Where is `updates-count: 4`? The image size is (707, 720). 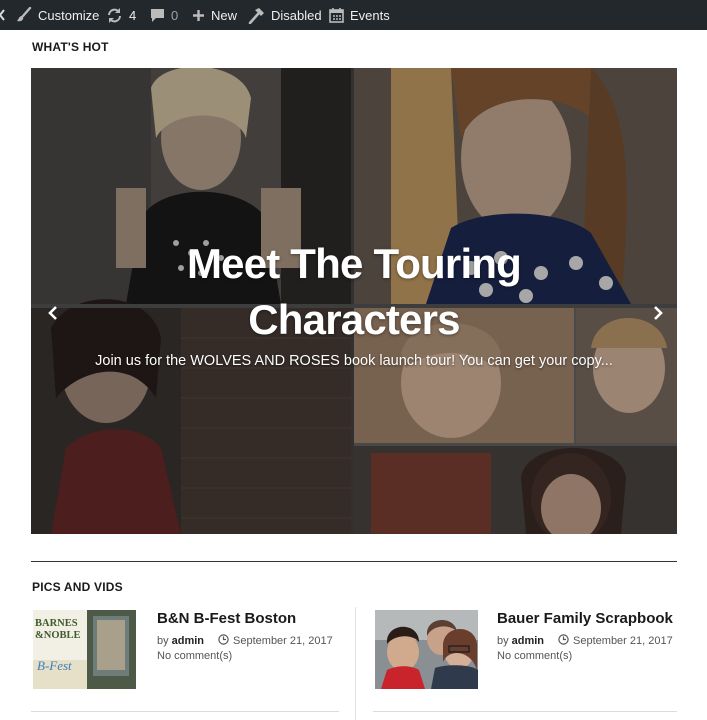 updates-count: 4 is located at coordinates (133, 15).